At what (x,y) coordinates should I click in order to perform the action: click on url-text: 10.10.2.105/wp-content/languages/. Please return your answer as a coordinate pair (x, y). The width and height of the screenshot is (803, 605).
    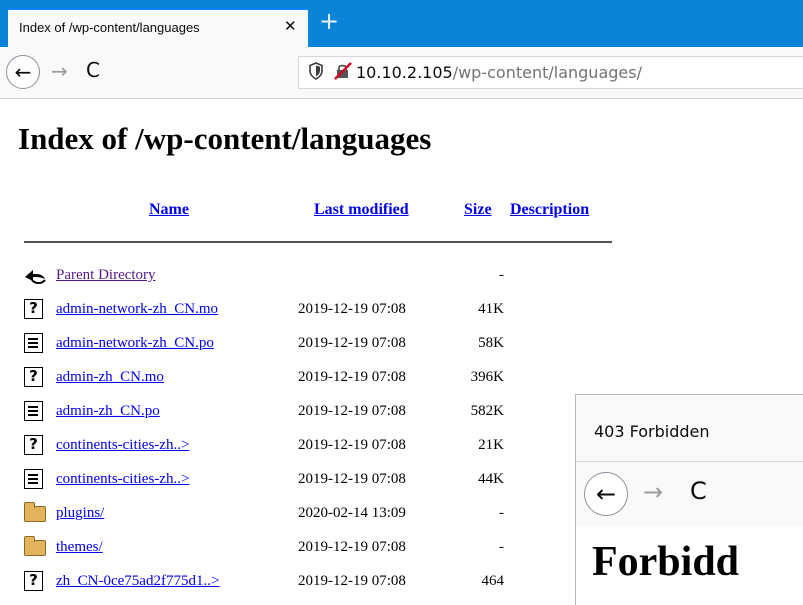
    Looking at the image, I should click on (499, 72).